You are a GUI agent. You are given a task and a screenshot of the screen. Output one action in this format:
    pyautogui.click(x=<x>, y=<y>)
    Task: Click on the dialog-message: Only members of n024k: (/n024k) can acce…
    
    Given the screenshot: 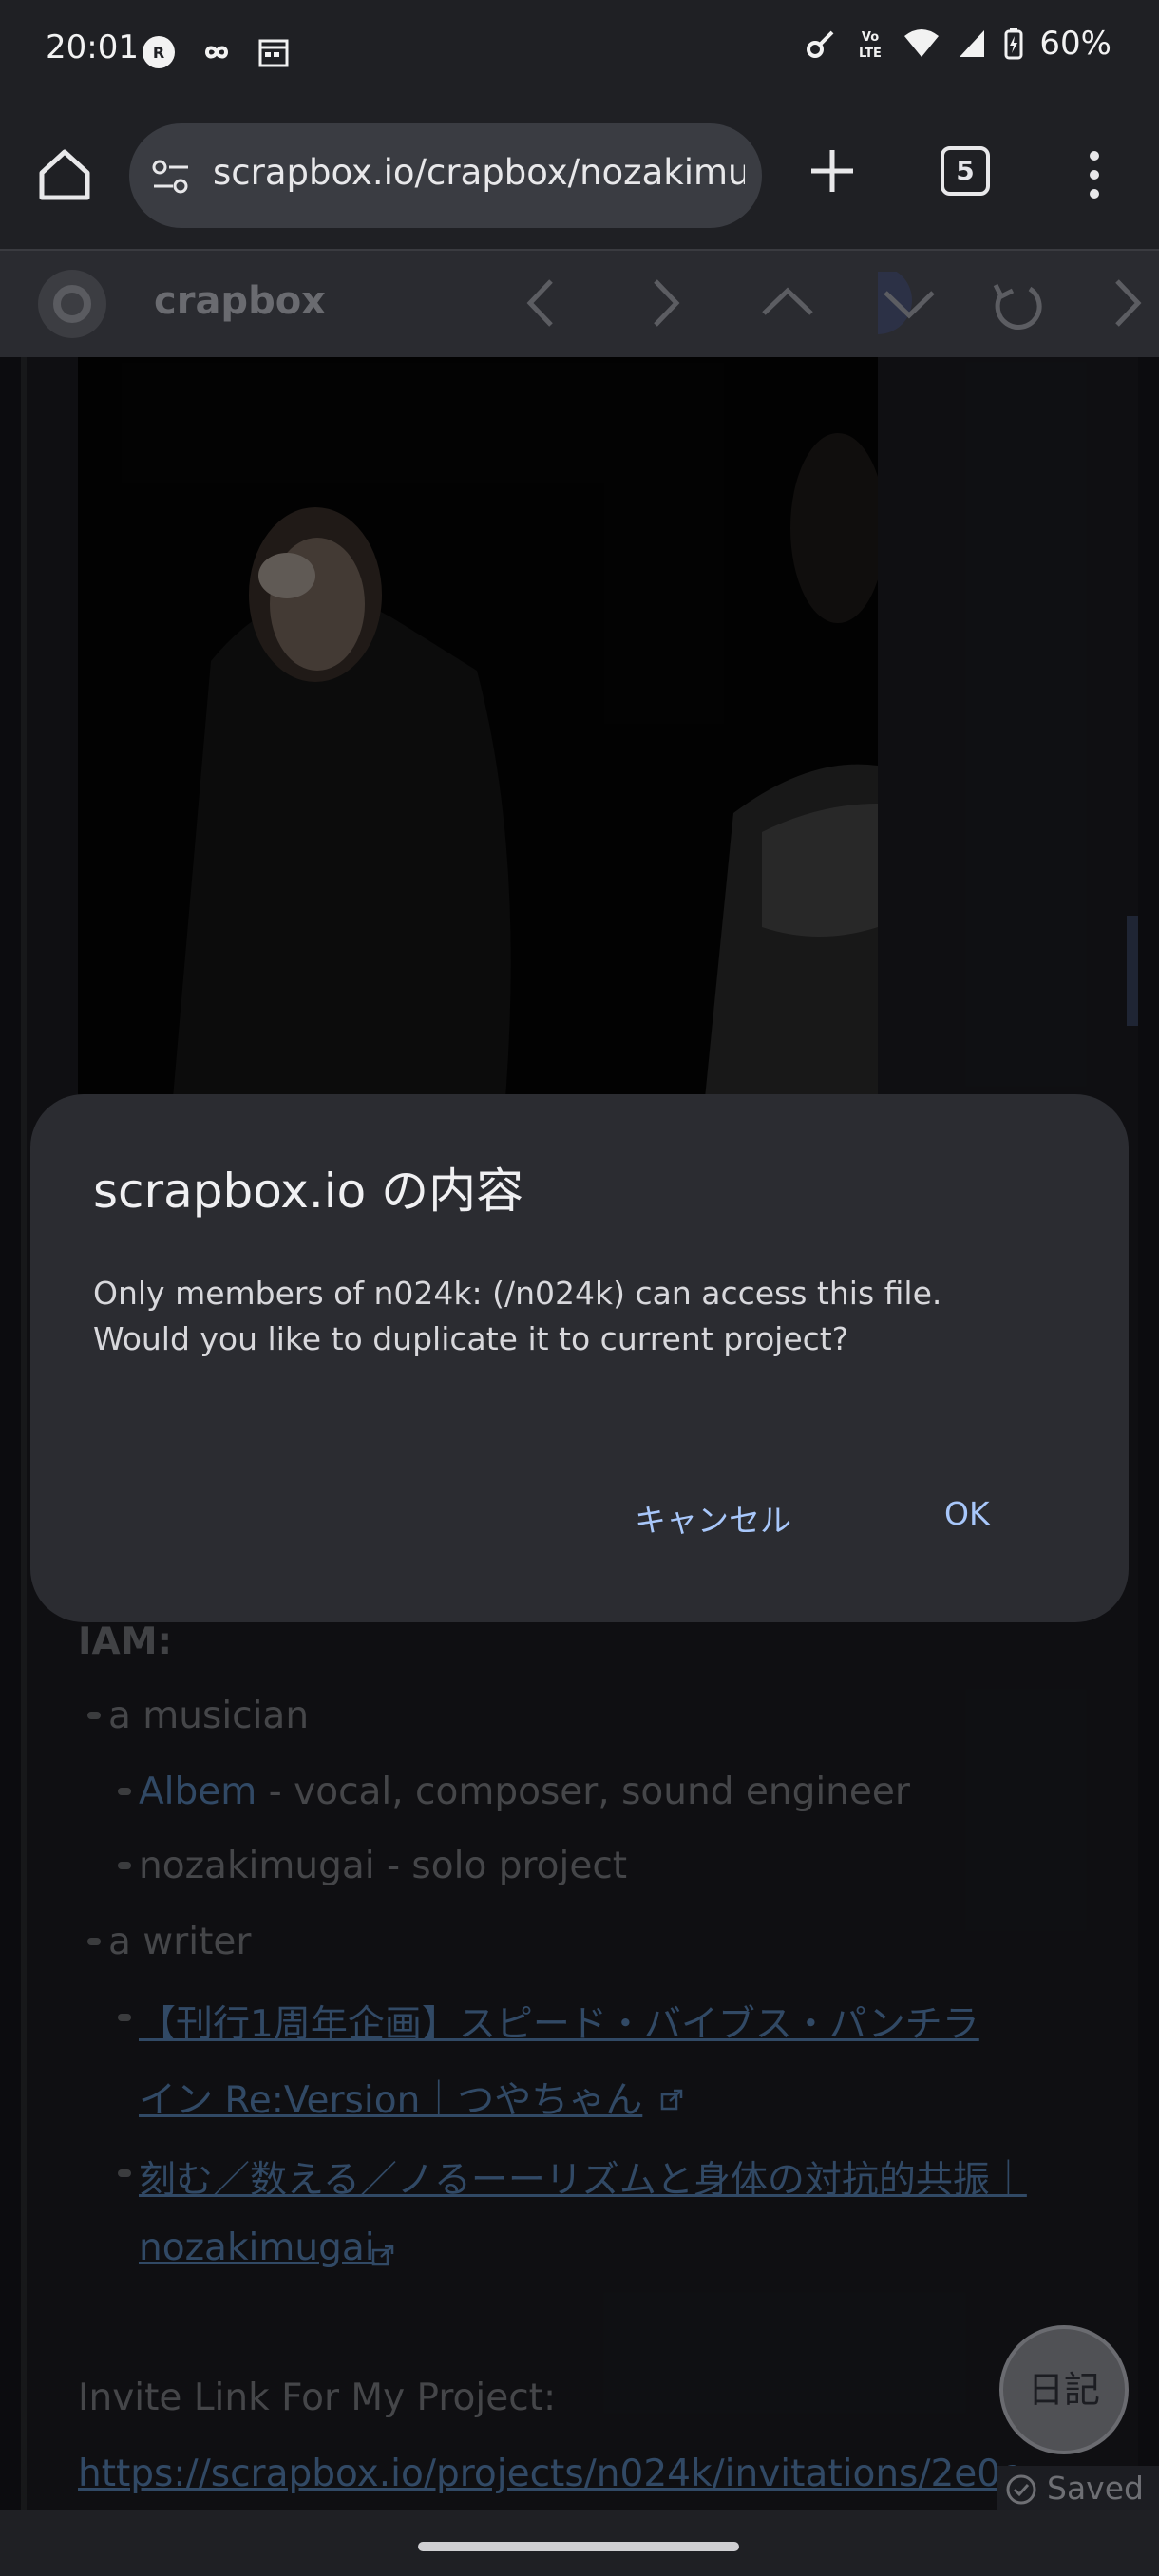 What is the action you would take?
    pyautogui.click(x=568, y=1316)
    